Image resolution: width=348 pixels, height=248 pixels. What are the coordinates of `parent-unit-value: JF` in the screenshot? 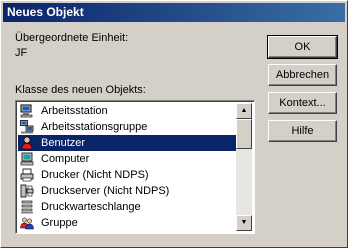 It's located at (21, 53).